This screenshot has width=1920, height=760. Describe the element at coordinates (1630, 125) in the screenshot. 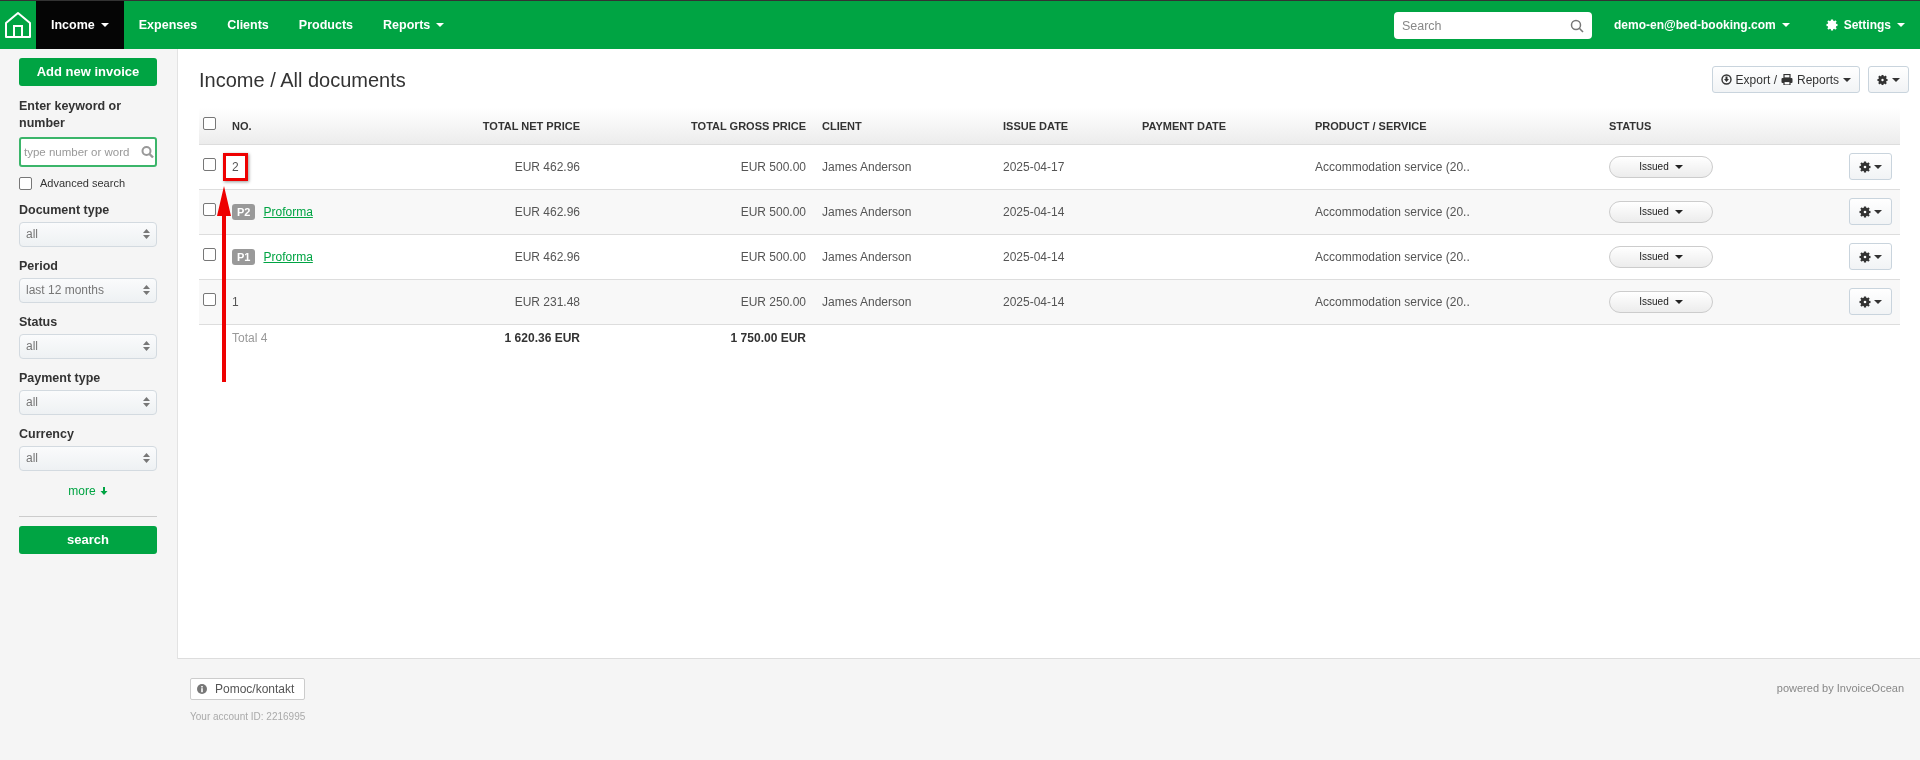

I see `column-header: STATUS` at that location.